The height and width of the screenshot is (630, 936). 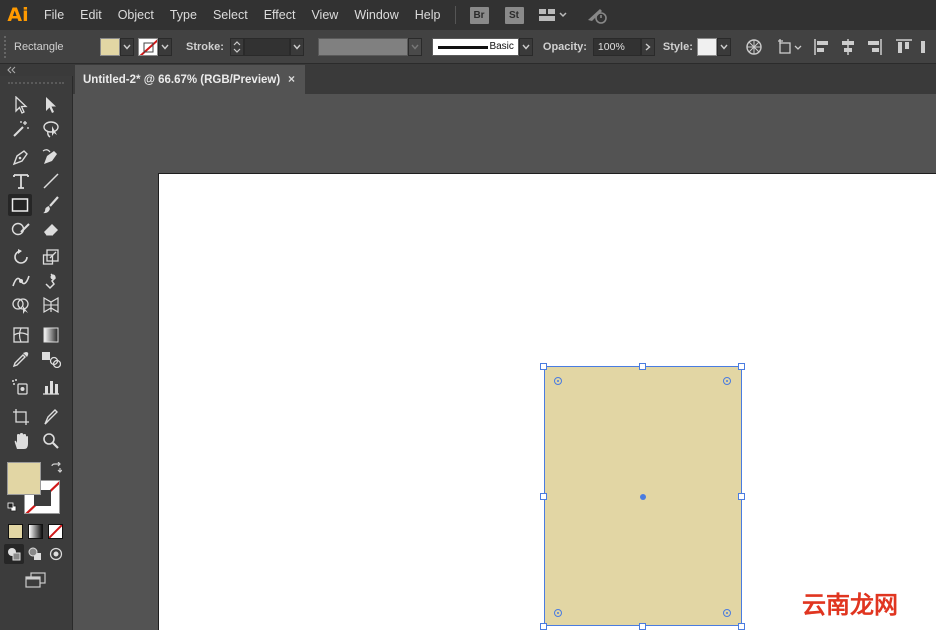 I want to click on gradient-tool, so click(x=51, y=335).